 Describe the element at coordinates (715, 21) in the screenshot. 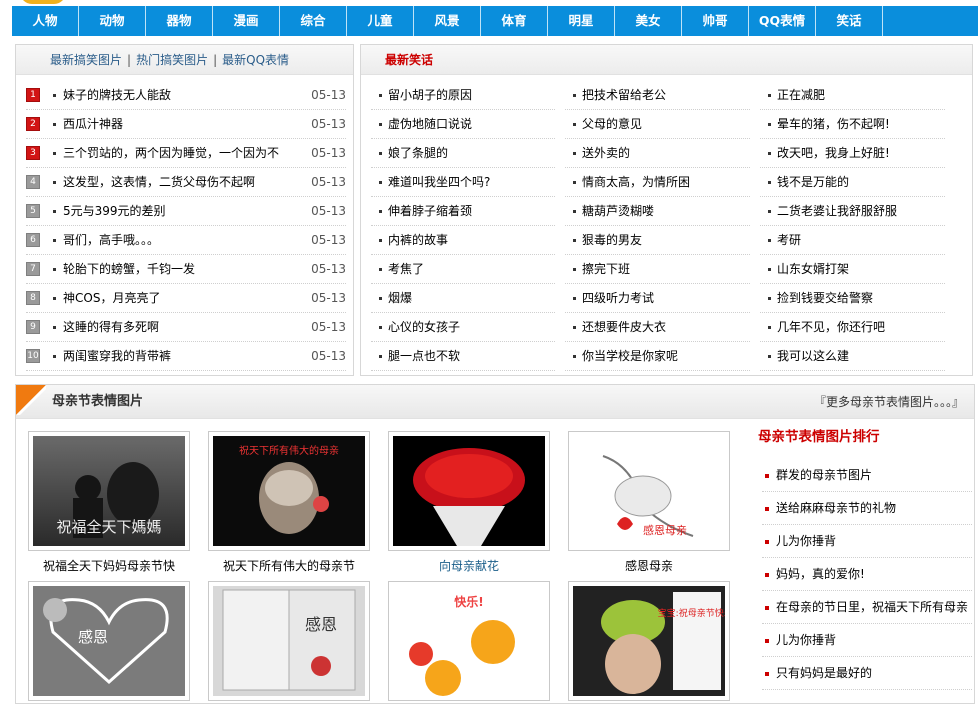

I see `nav-item-handsome: 帅哥` at that location.